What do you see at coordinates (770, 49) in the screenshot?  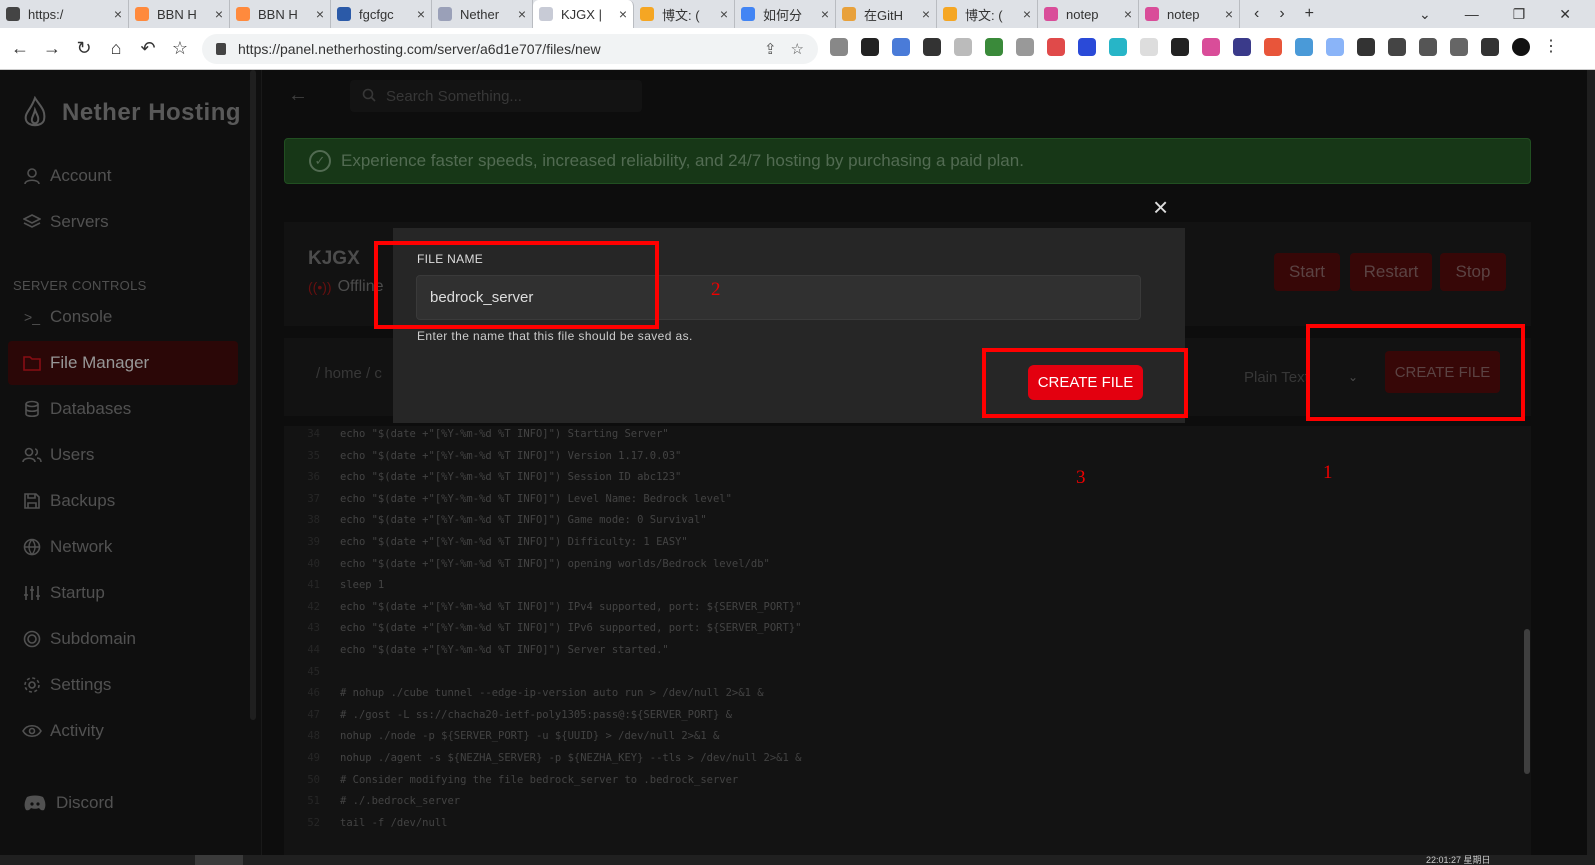 I see `share-icon: ⇪` at bounding box center [770, 49].